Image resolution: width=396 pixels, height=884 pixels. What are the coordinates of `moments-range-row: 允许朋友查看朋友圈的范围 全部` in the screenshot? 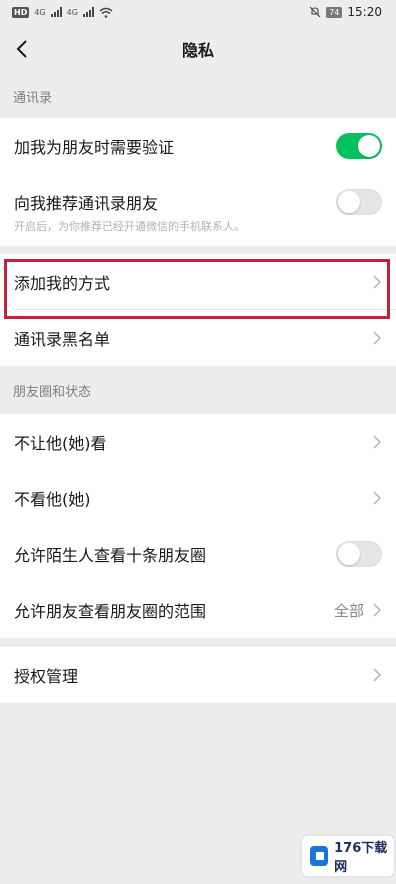 It's located at (198, 610).